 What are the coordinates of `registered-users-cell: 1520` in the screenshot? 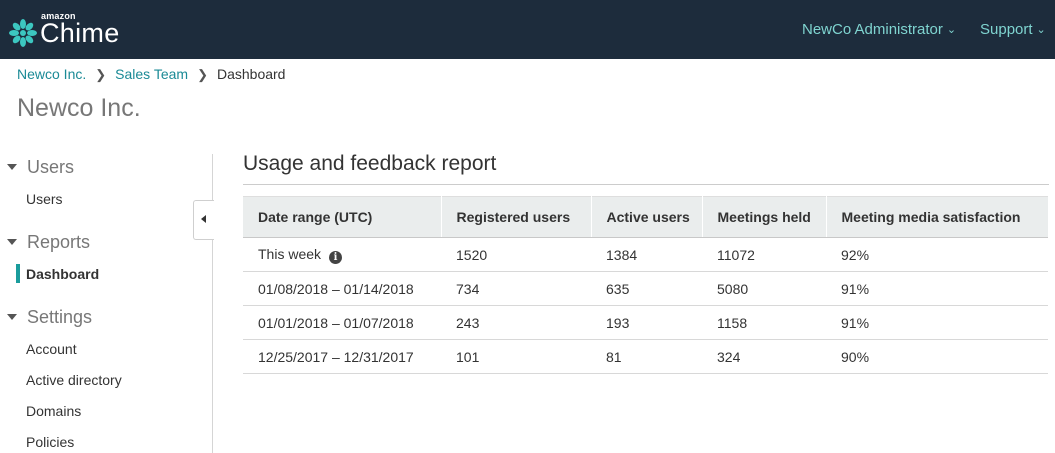 It's located at (516, 254).